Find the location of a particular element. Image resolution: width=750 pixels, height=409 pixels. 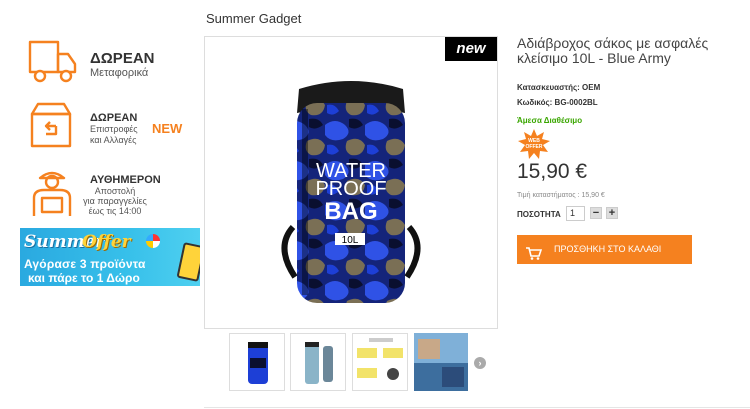

cart-icon is located at coordinates (534, 257).